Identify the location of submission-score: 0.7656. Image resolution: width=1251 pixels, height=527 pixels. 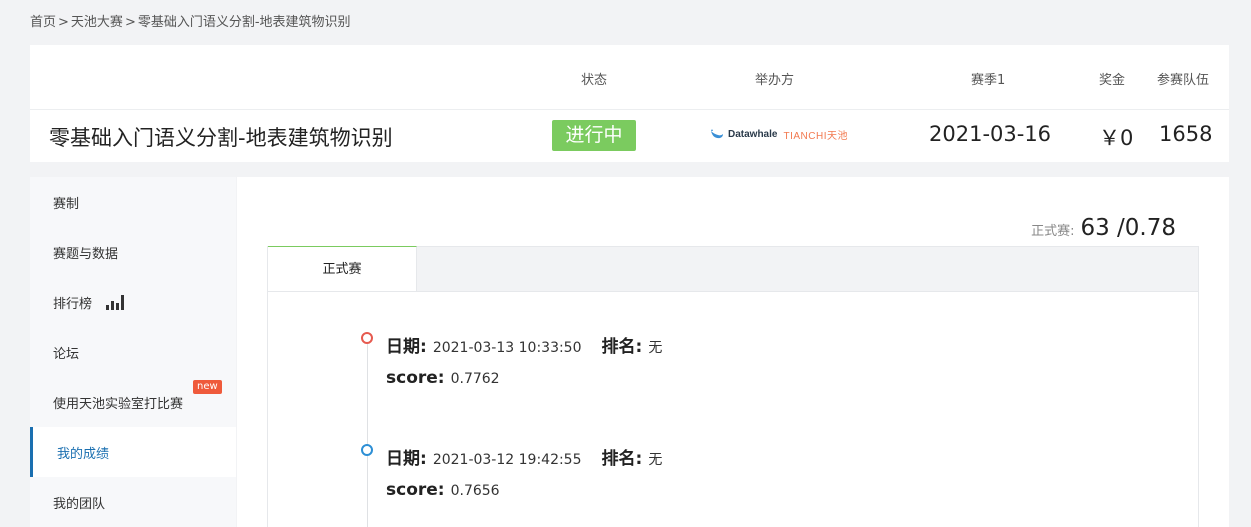
(475, 491).